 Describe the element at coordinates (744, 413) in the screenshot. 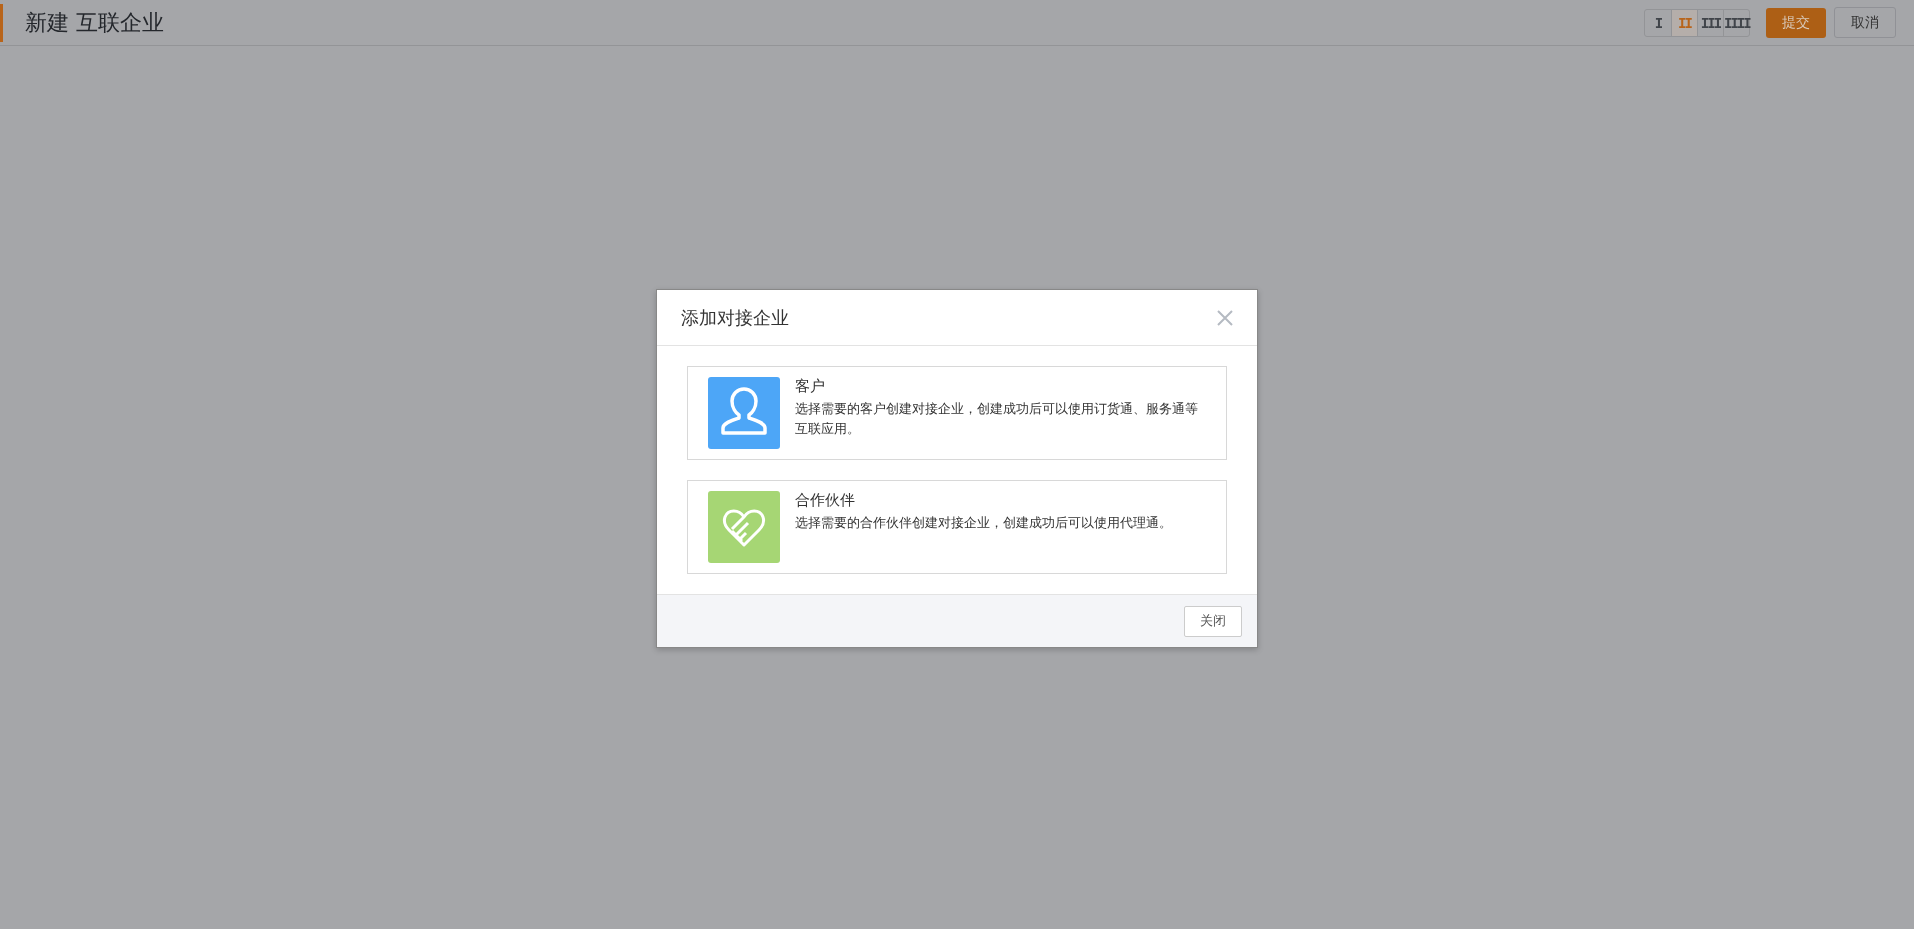

I see `person-icon` at that location.